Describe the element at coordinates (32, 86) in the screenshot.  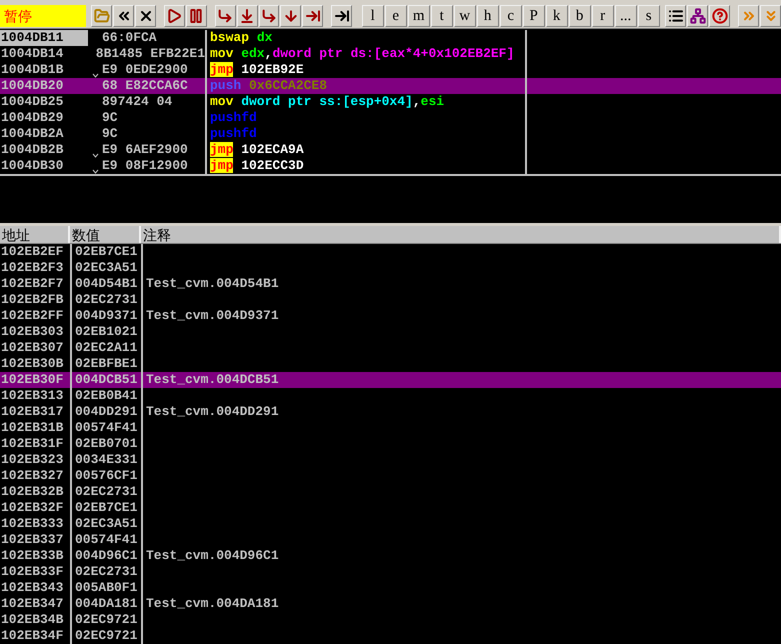
I see `address-cell-text: 1004DB20` at that location.